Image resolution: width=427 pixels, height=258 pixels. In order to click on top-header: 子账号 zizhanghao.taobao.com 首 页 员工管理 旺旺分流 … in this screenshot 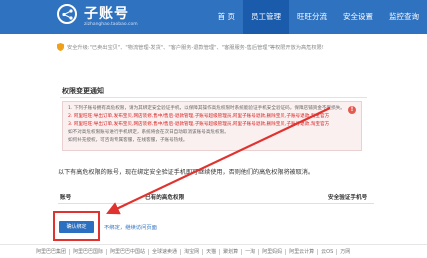, I will do `click(213, 17)`.